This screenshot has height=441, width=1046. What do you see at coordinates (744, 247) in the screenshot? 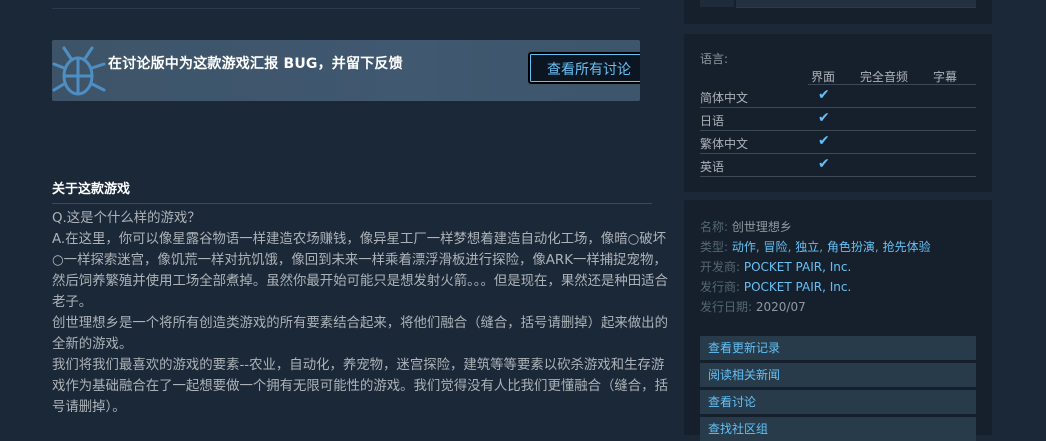
I see `genre-link: 动作` at bounding box center [744, 247].